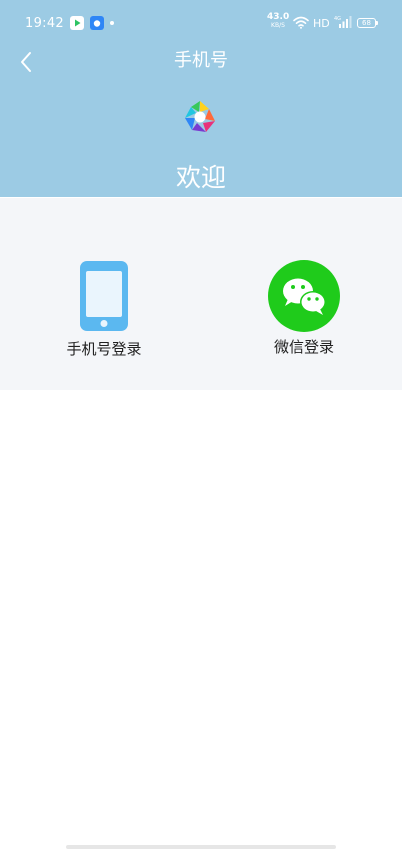  What do you see at coordinates (343, 24) in the screenshot?
I see `signal-icon: 4G` at bounding box center [343, 24].